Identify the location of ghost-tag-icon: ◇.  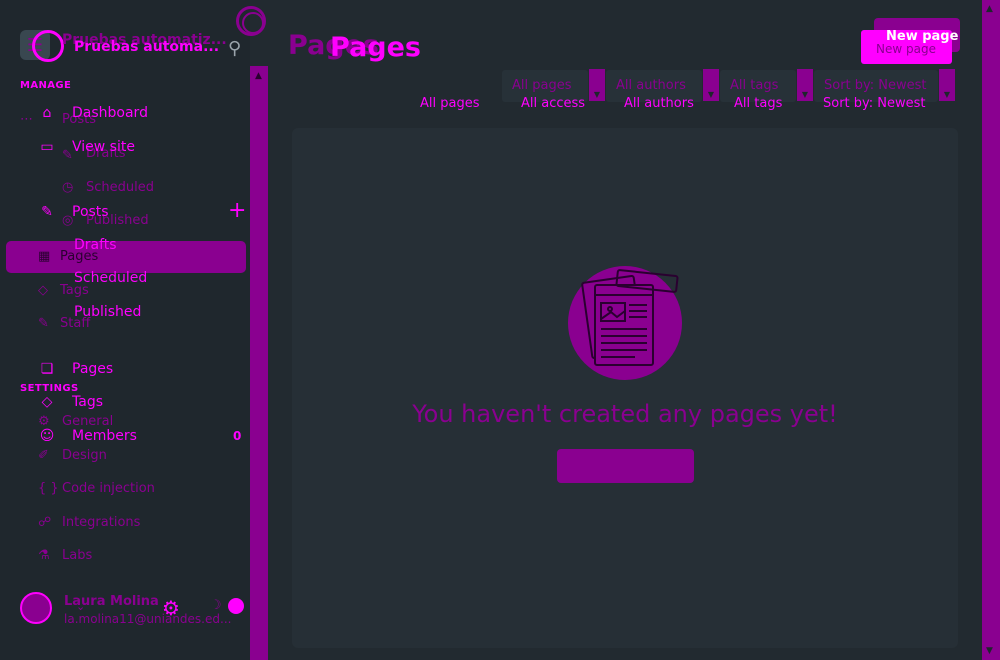
(43, 290).